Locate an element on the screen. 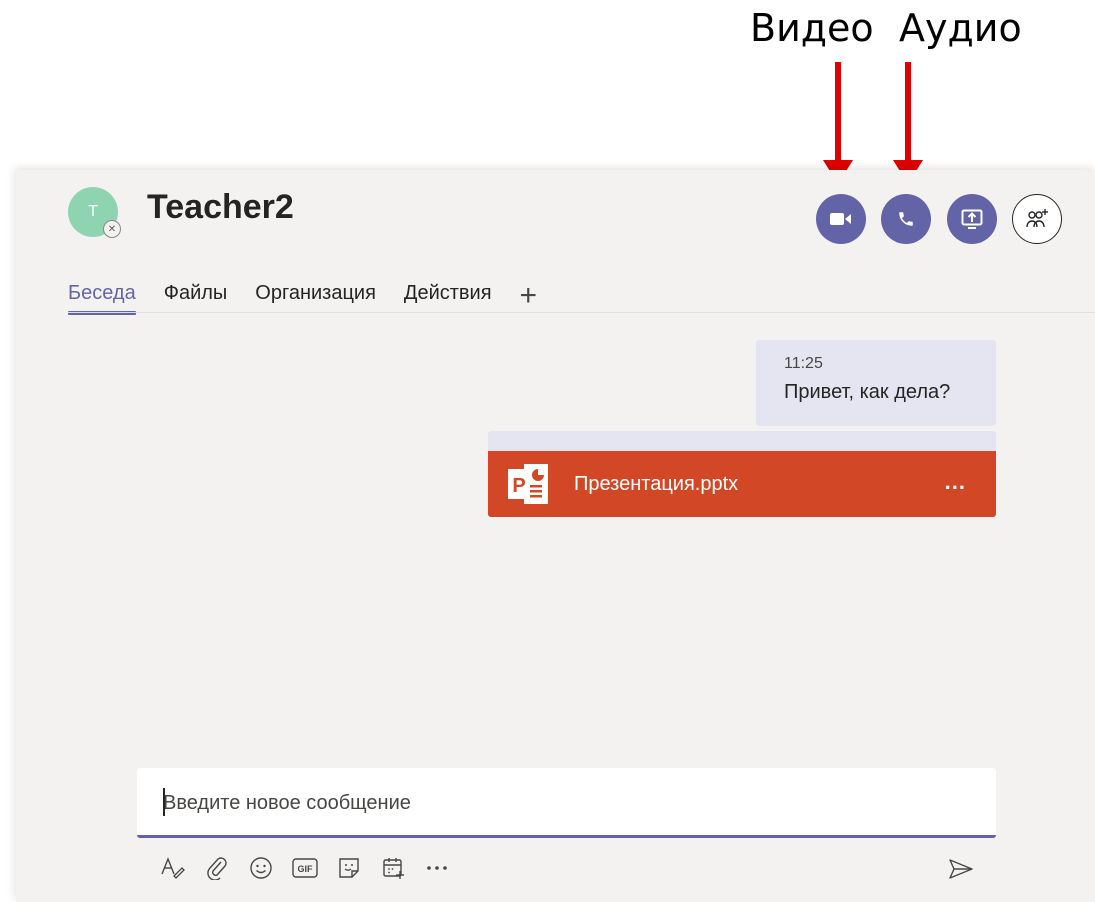  message-bubble: 11:25 Привет, как дела? is located at coordinates (876, 383).